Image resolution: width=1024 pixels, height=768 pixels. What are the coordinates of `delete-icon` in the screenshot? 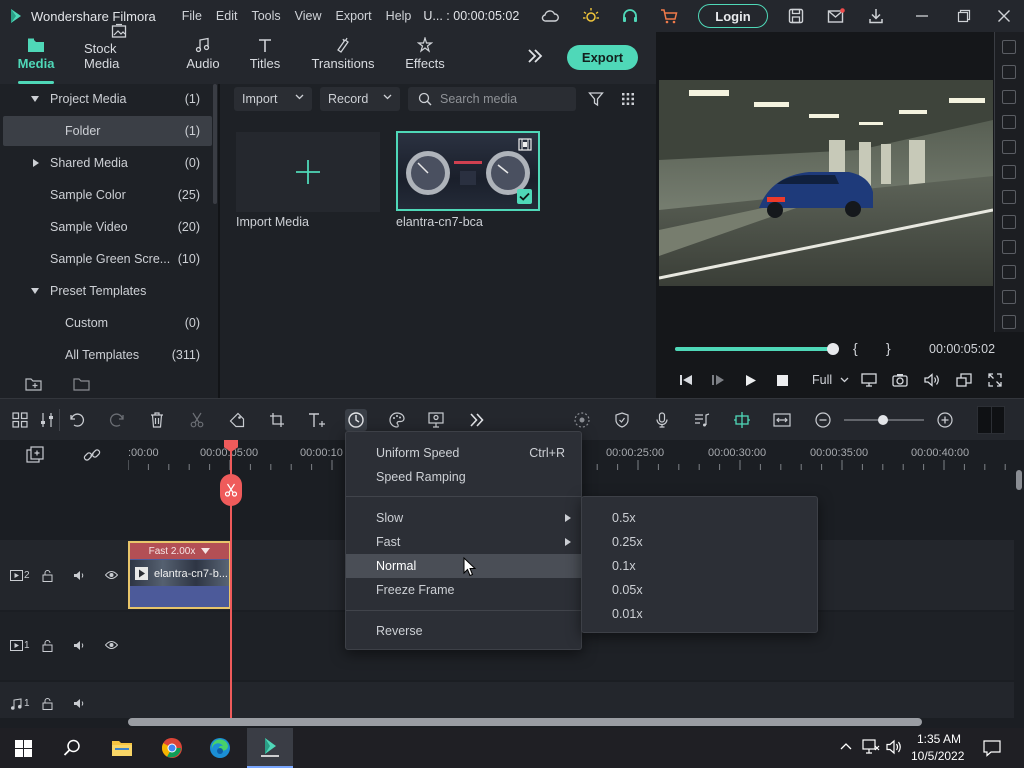 It's located at (157, 420).